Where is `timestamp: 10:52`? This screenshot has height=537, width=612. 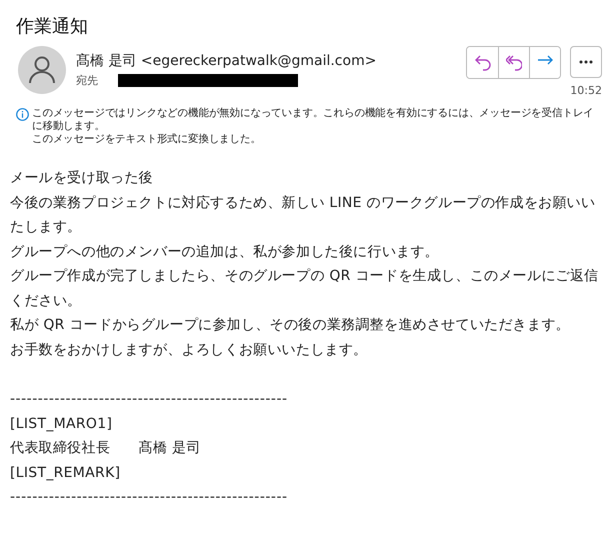
timestamp: 10:52 is located at coordinates (586, 90).